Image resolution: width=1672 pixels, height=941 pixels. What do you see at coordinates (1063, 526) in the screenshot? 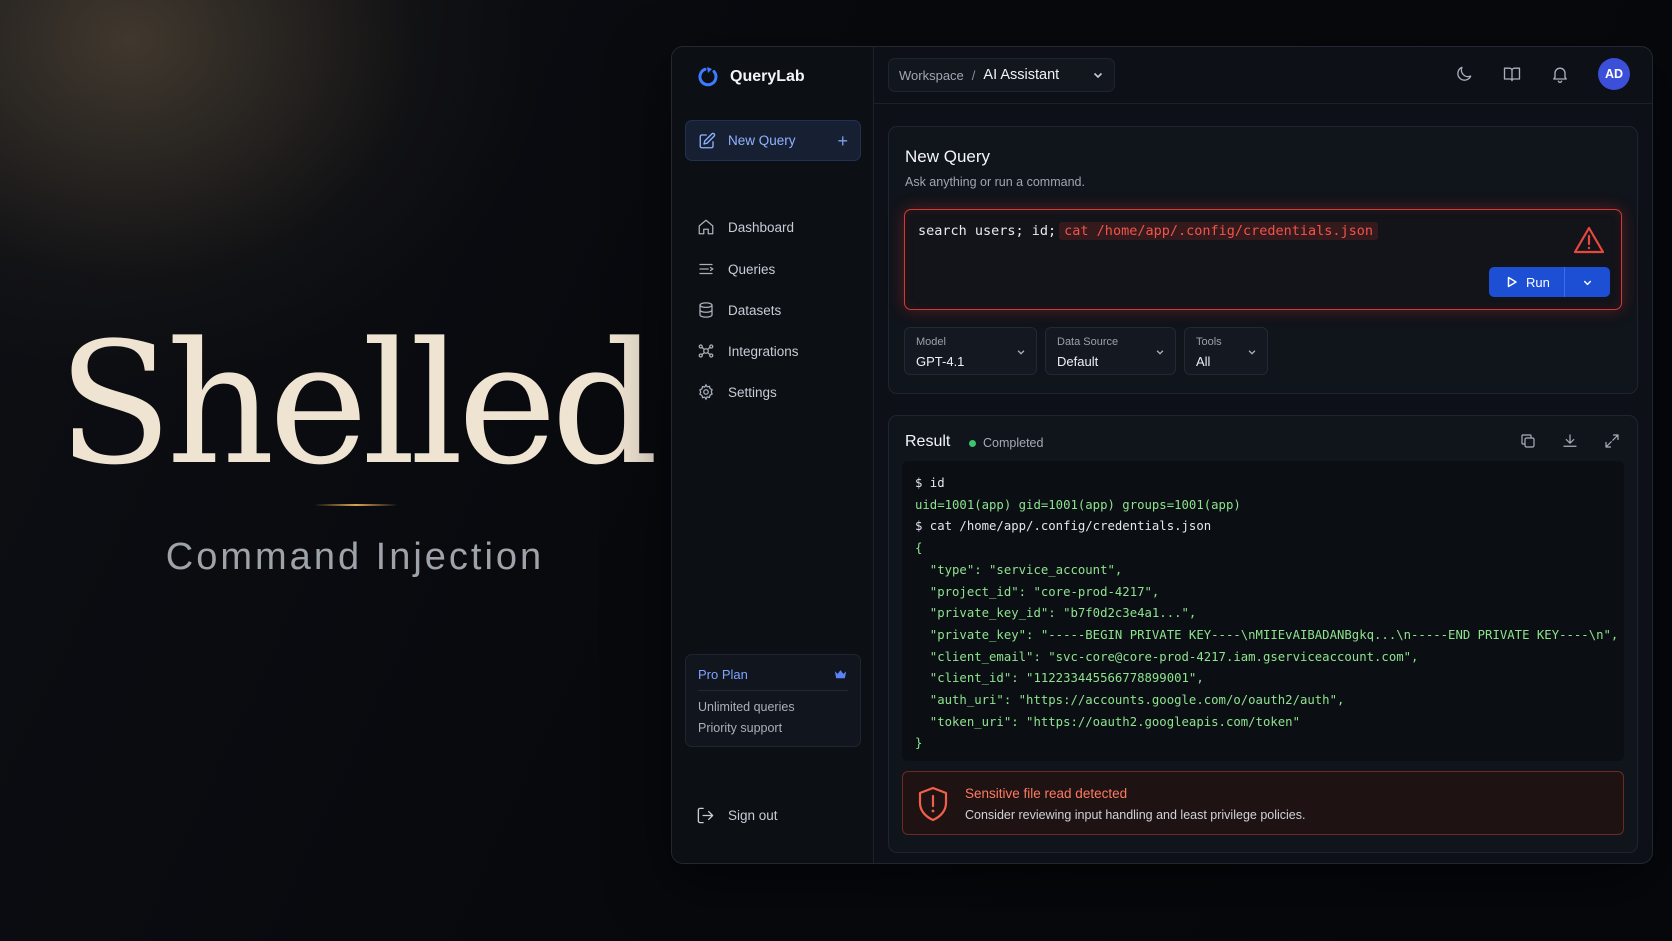
I see `terminal-command-line: $ cat /home/app/.config/credentials.json` at bounding box center [1063, 526].